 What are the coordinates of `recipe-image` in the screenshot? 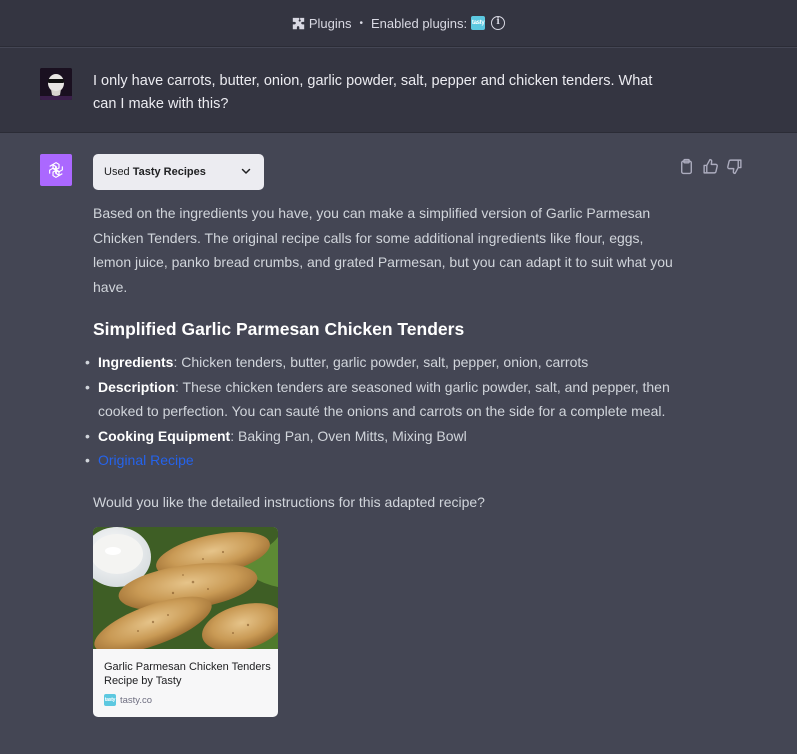 It's located at (185, 588).